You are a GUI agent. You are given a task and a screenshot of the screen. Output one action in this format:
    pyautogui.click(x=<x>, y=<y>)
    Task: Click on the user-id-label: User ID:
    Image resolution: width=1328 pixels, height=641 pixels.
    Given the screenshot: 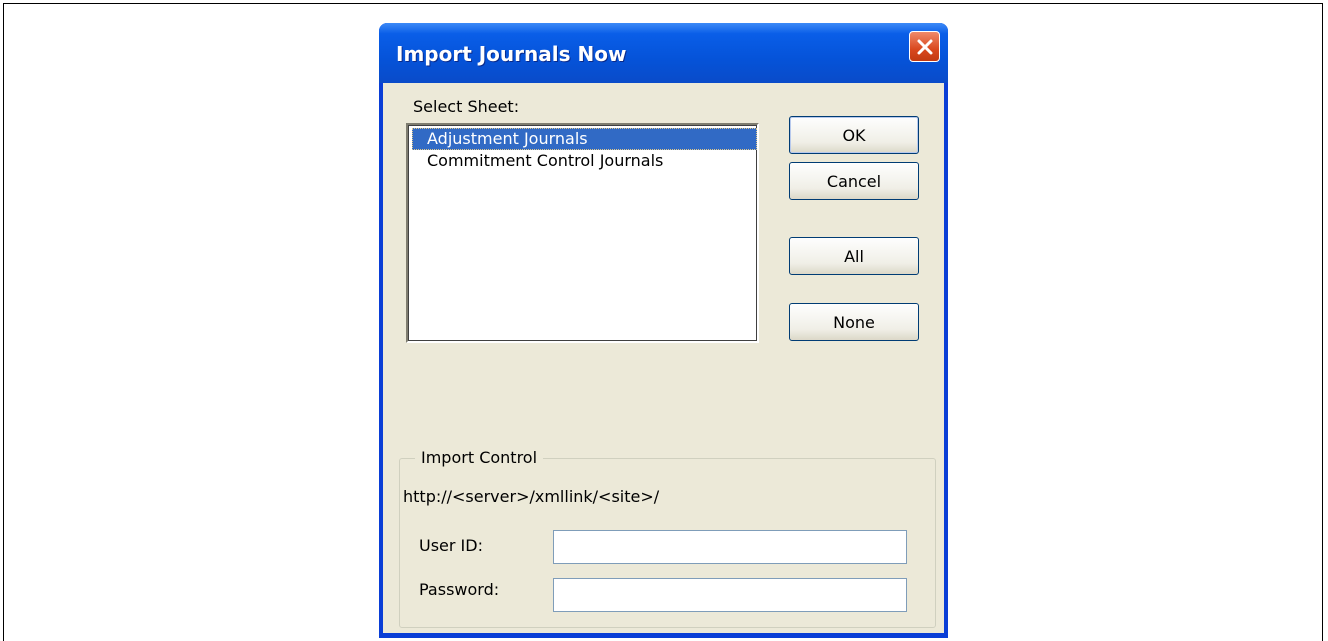 What is the action you would take?
    pyautogui.click(x=451, y=545)
    